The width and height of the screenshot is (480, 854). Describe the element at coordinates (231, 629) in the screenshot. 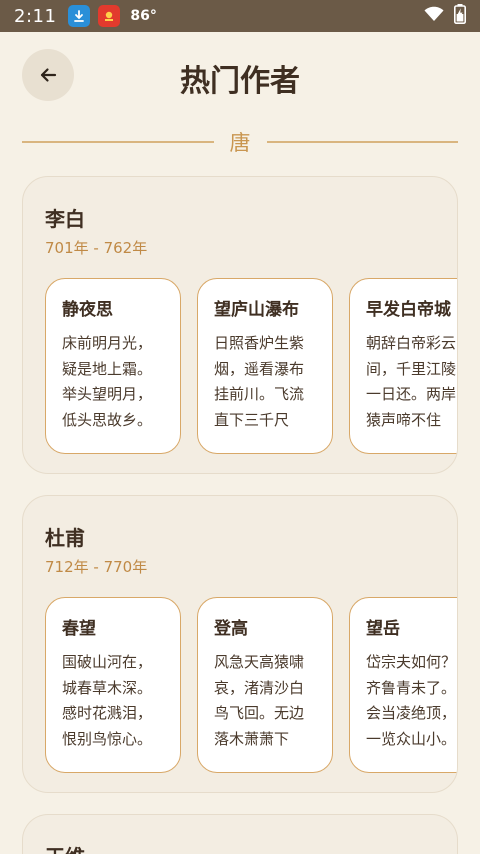

I see `poem-title: 登高` at that location.